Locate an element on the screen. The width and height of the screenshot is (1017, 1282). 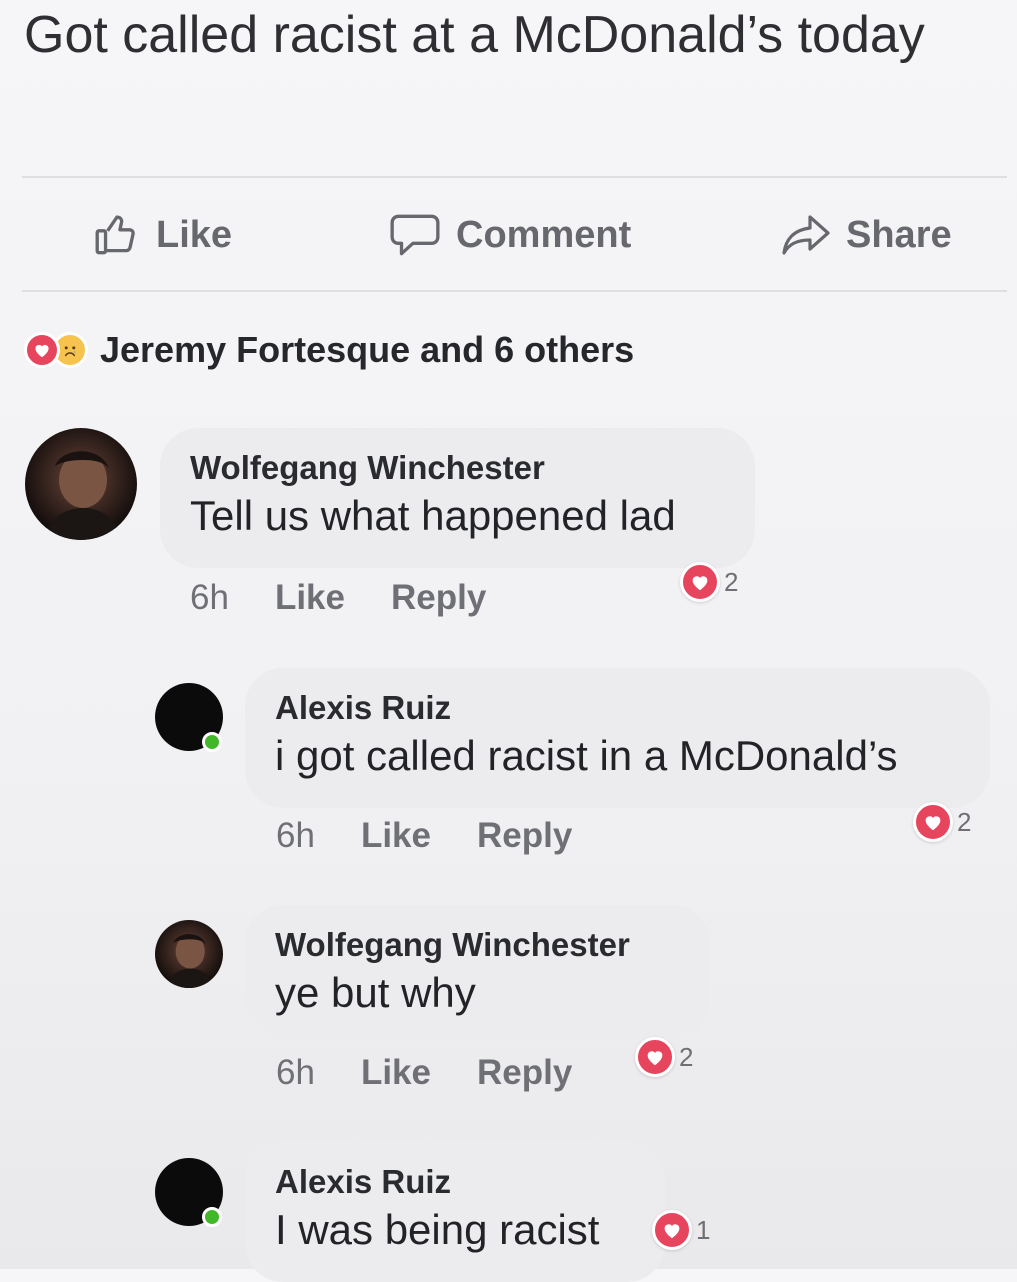
comment-button-label: Comment is located at coordinates (544, 234).